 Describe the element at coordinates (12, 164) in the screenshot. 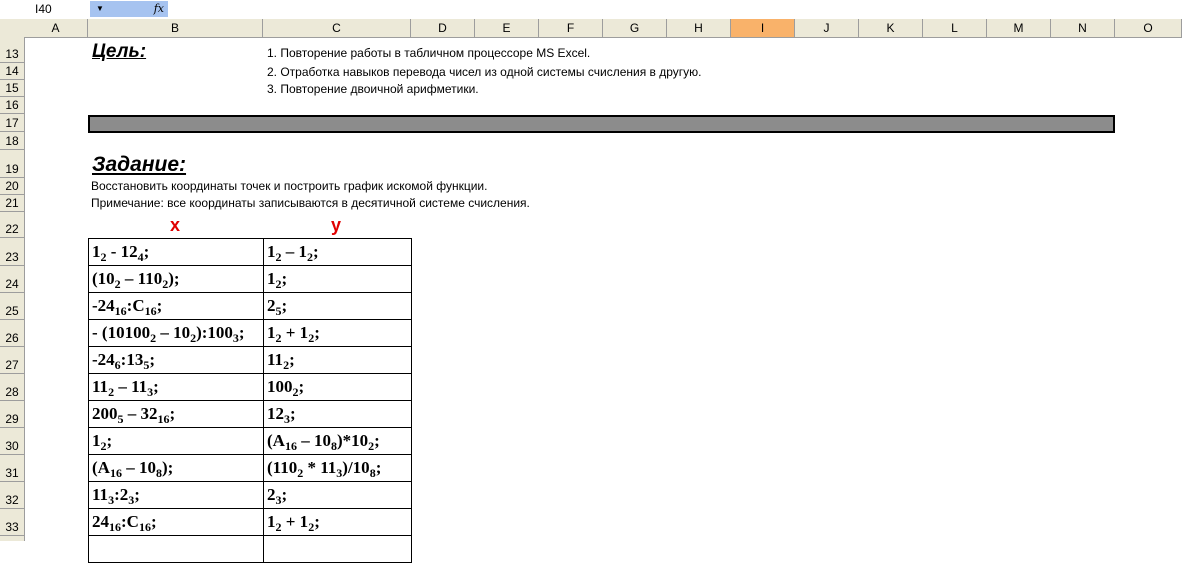

I see `row-header-19: 19` at that location.